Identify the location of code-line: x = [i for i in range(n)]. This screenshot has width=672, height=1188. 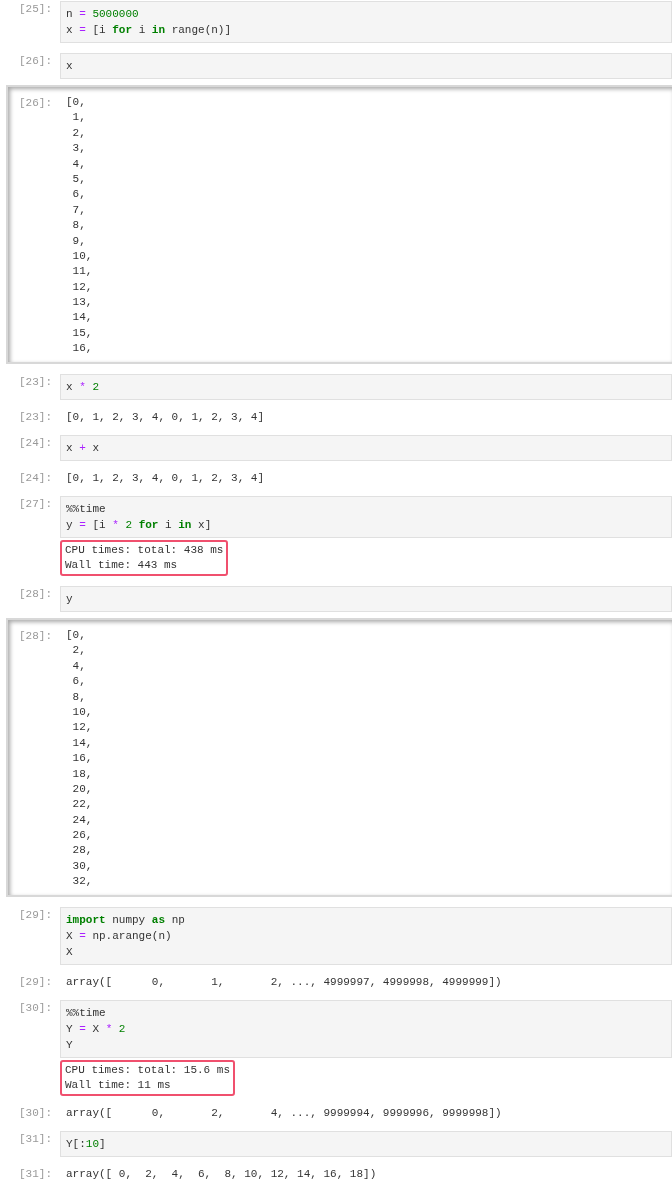
(149, 30).